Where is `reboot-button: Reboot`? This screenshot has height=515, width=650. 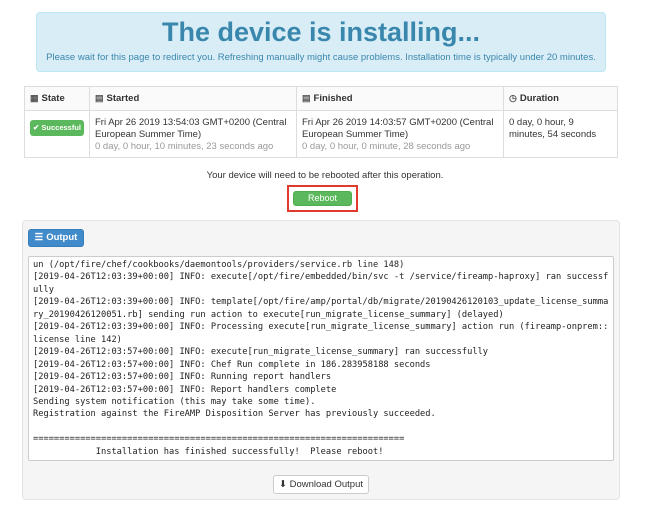 reboot-button: Reboot is located at coordinates (322, 198).